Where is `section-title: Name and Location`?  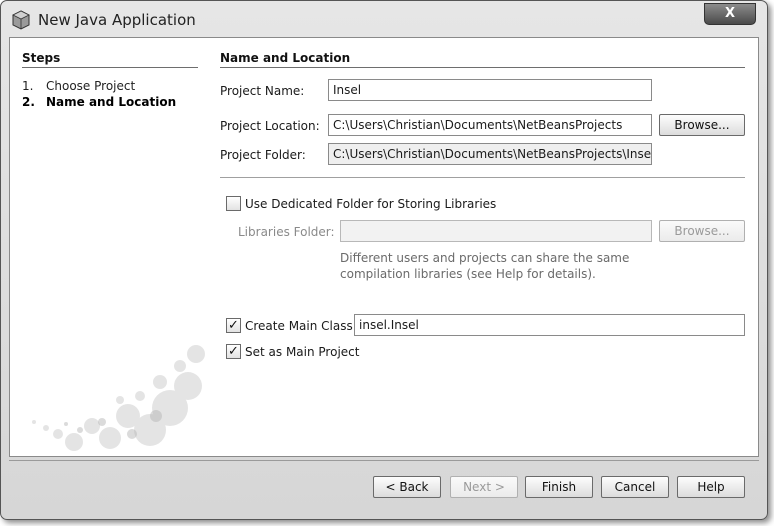
section-title: Name and Location is located at coordinates (285, 58).